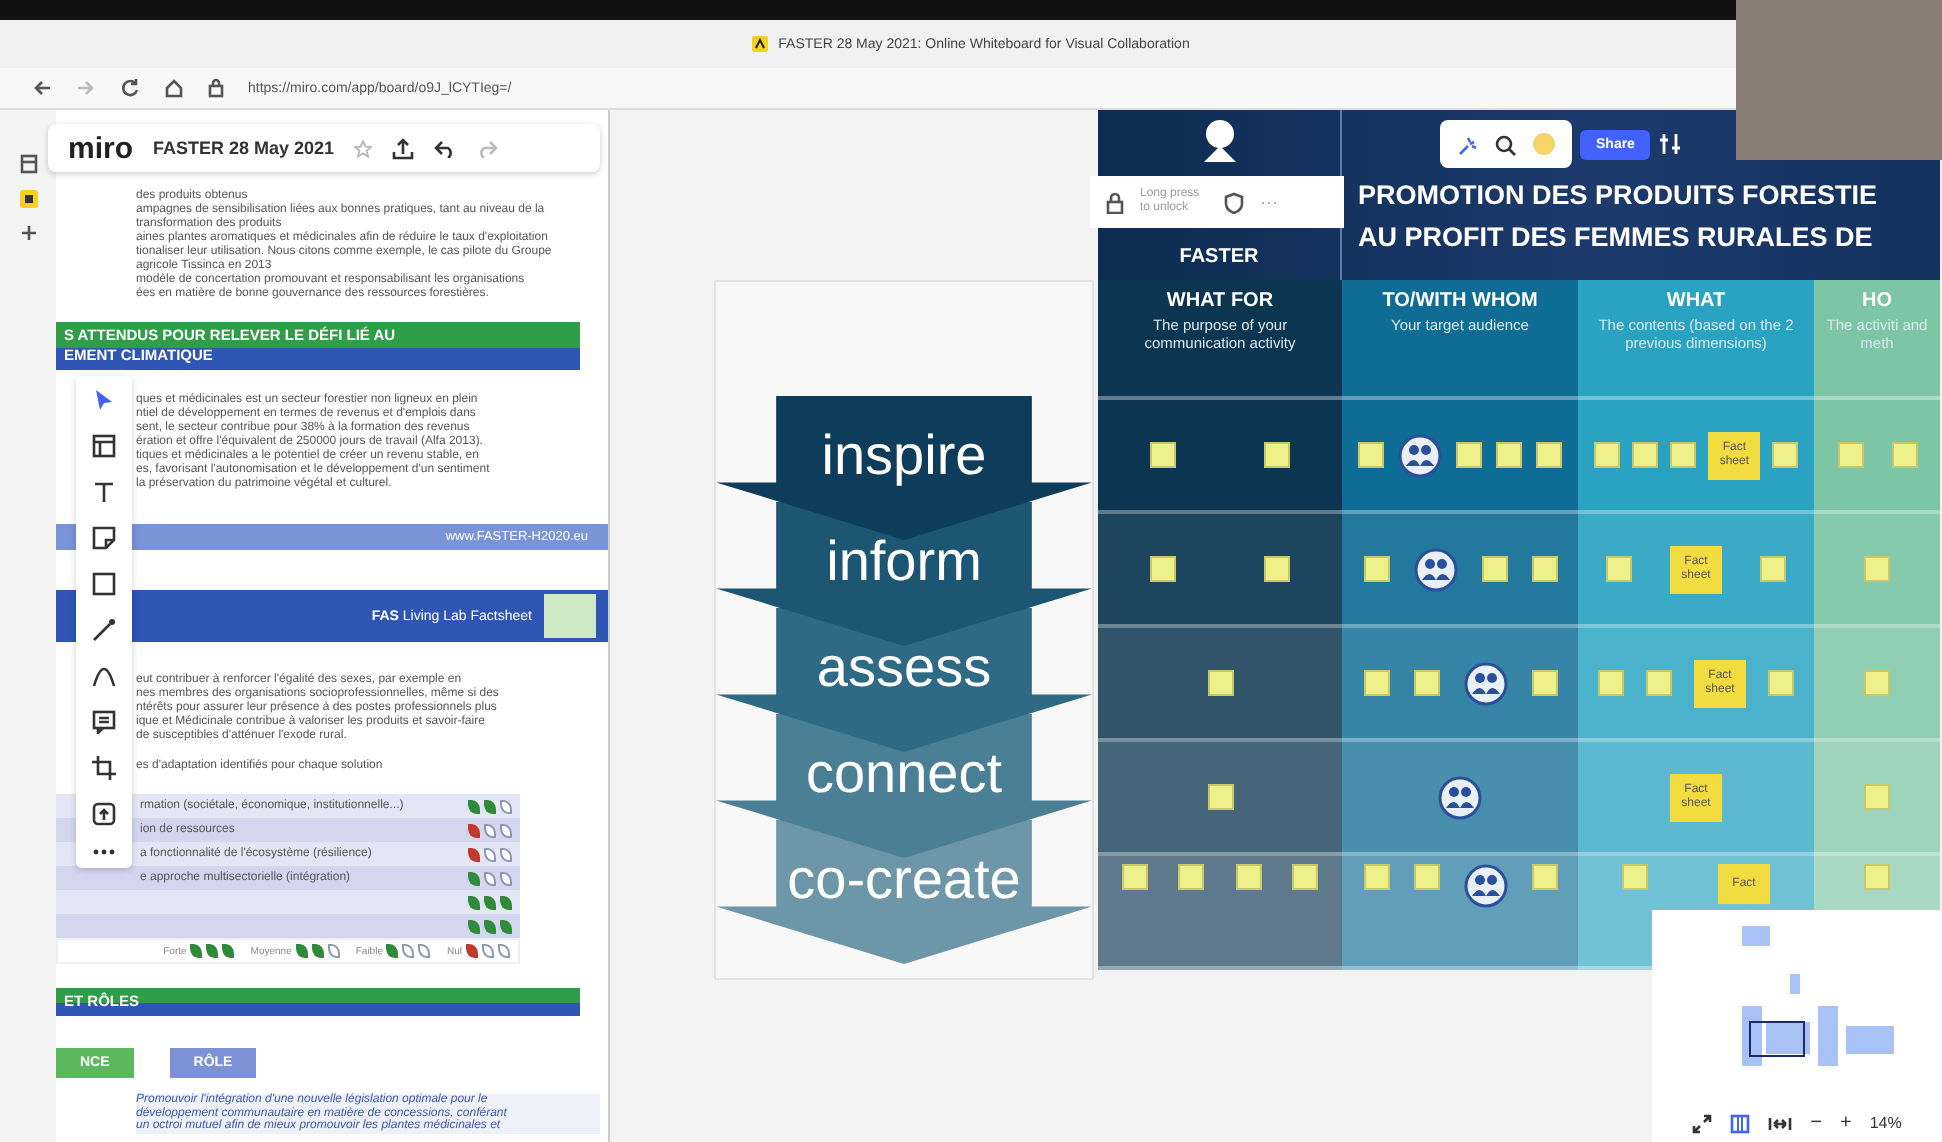 Image resolution: width=1942 pixels, height=1142 pixels. I want to click on connector-icon, so click(104, 676).